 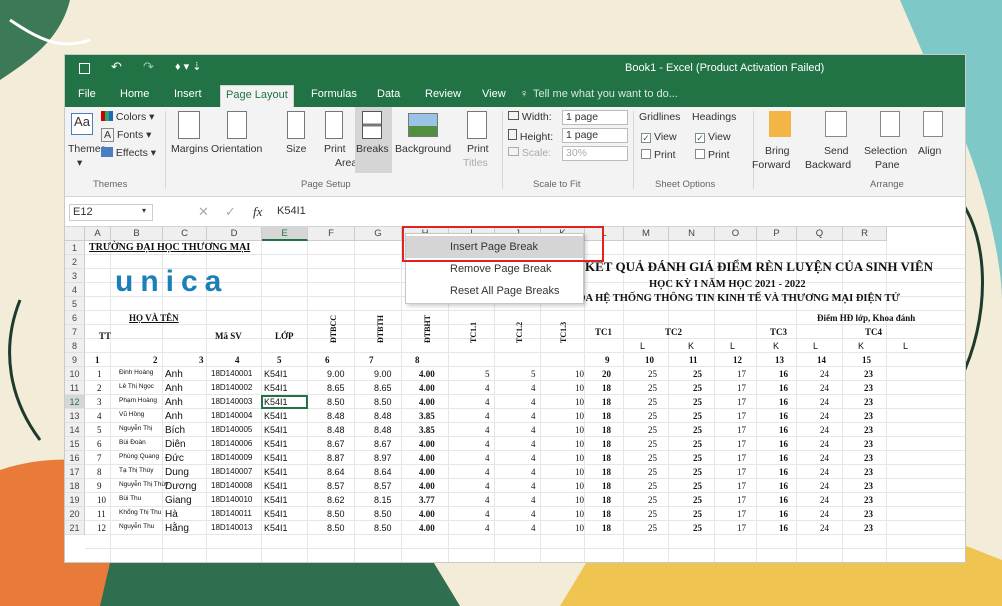 I want to click on colors-button: Colors ▾, so click(x=127, y=117).